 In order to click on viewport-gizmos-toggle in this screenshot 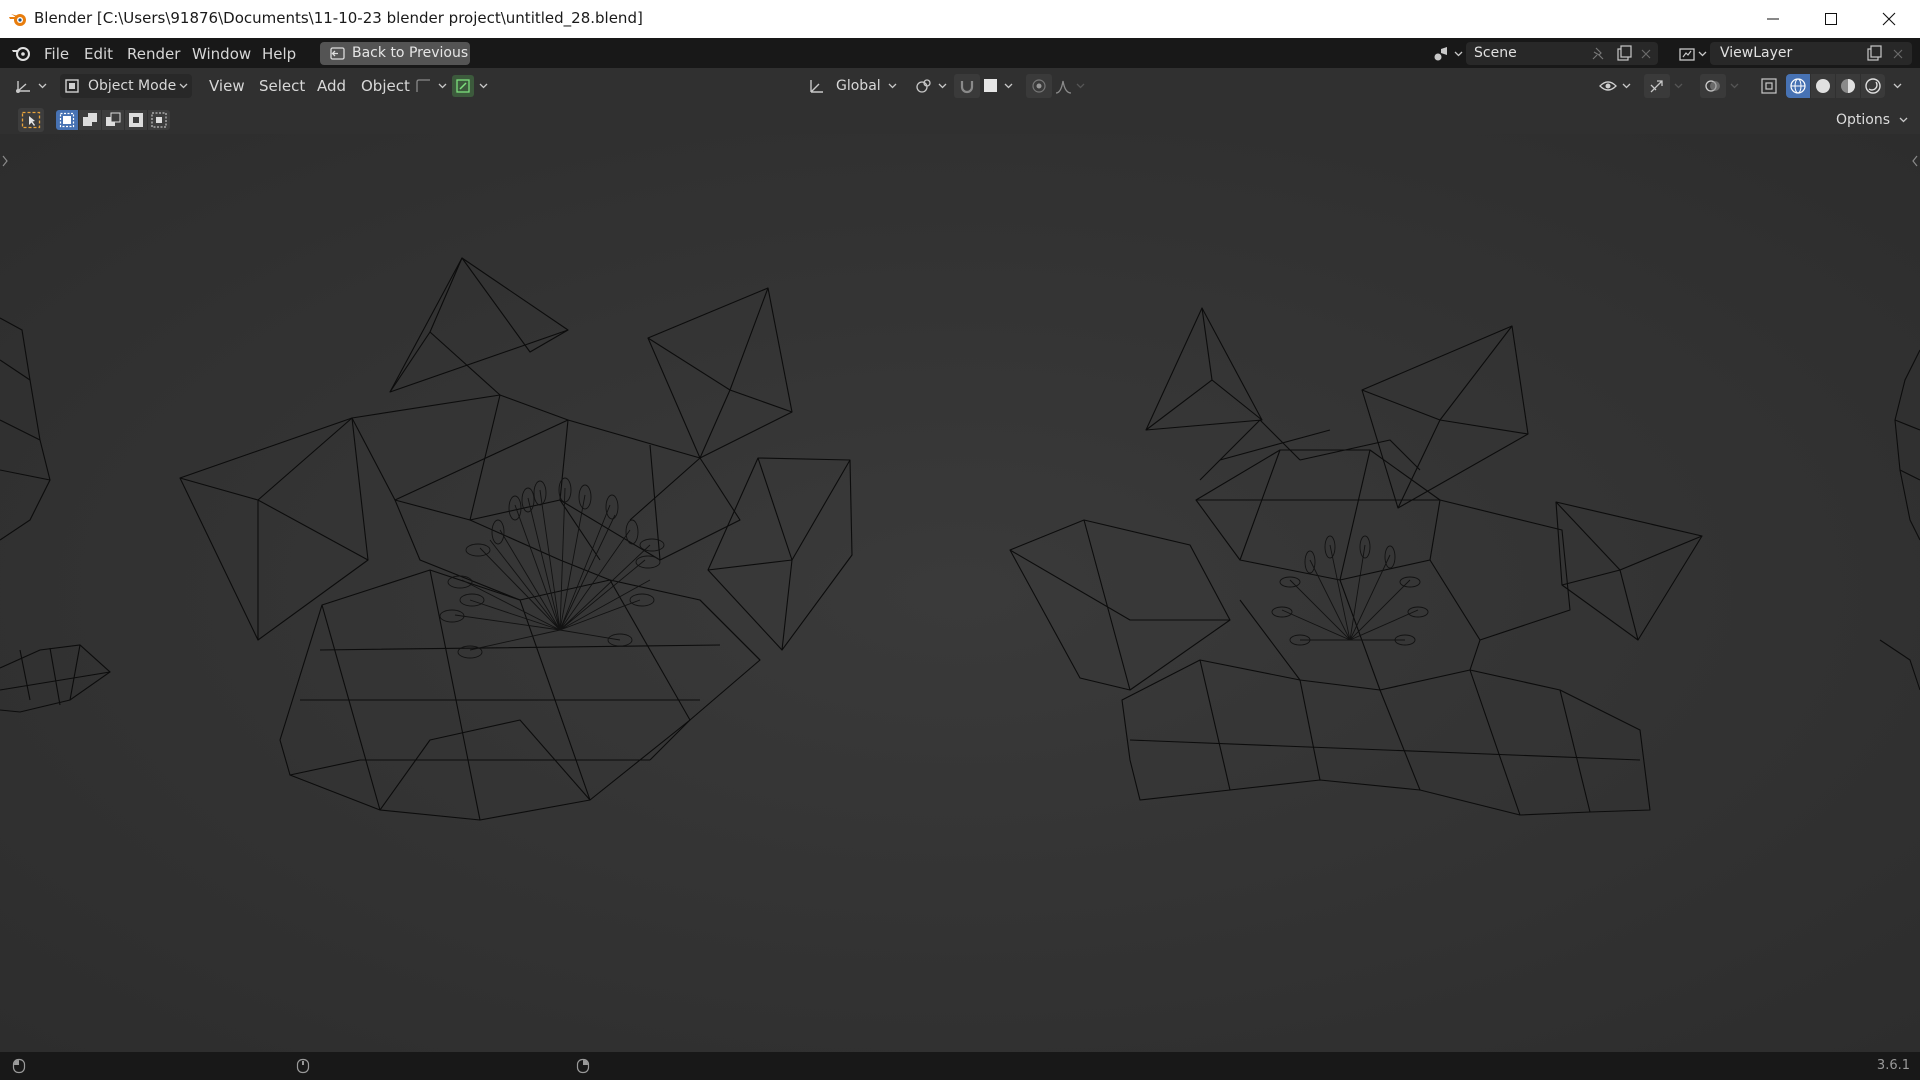, I will do `click(1664, 86)`.